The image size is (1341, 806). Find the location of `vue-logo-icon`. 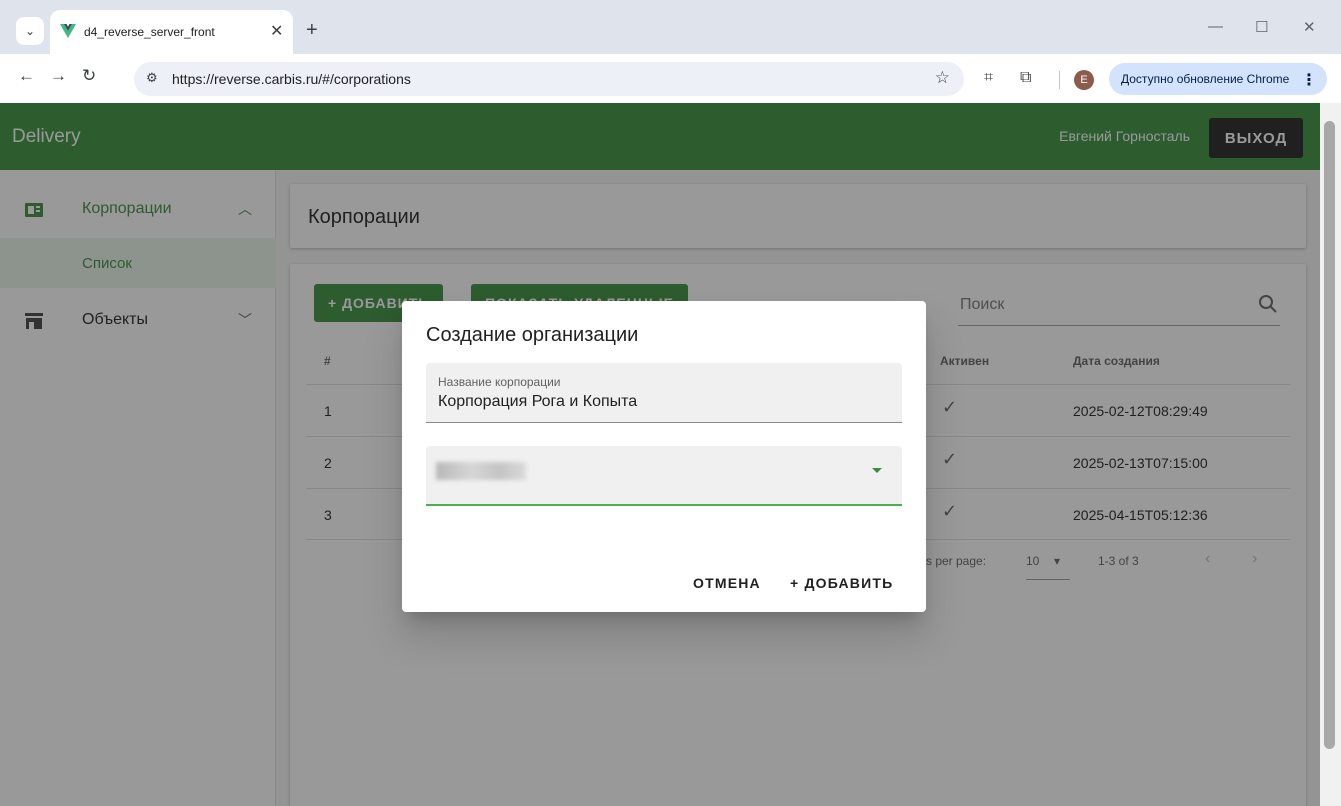

vue-logo-icon is located at coordinates (68, 31).